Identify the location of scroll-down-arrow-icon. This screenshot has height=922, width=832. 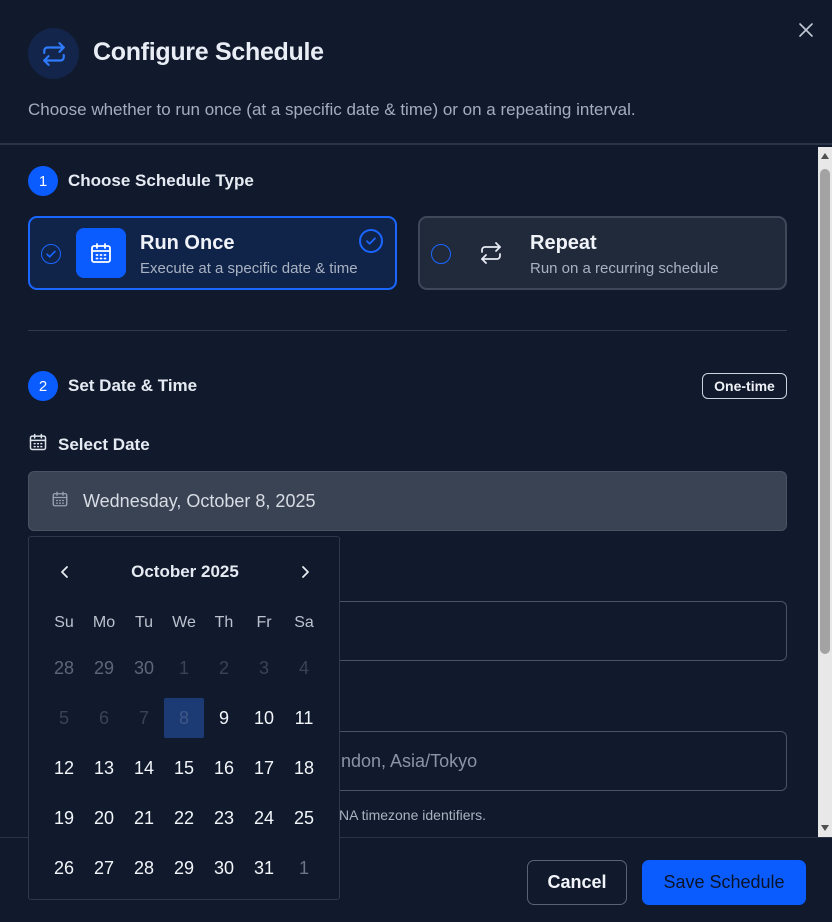
(825, 828).